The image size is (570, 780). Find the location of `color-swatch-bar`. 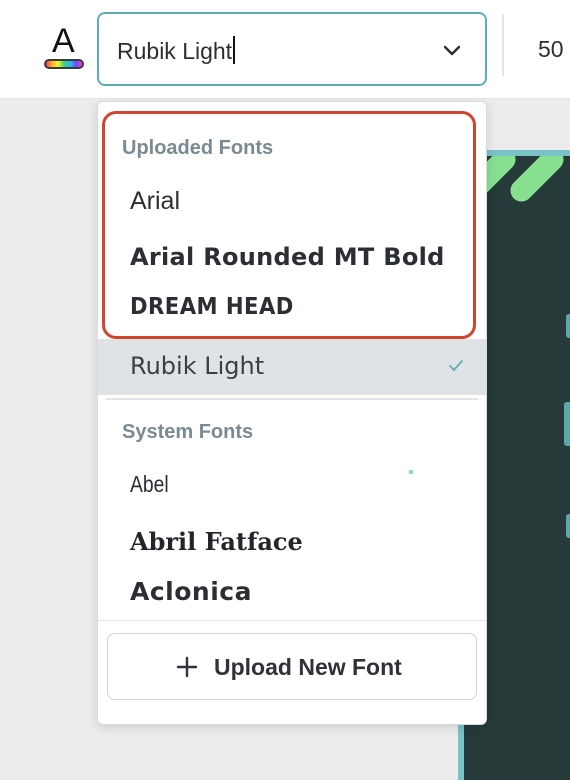

color-swatch-bar is located at coordinates (64, 64).